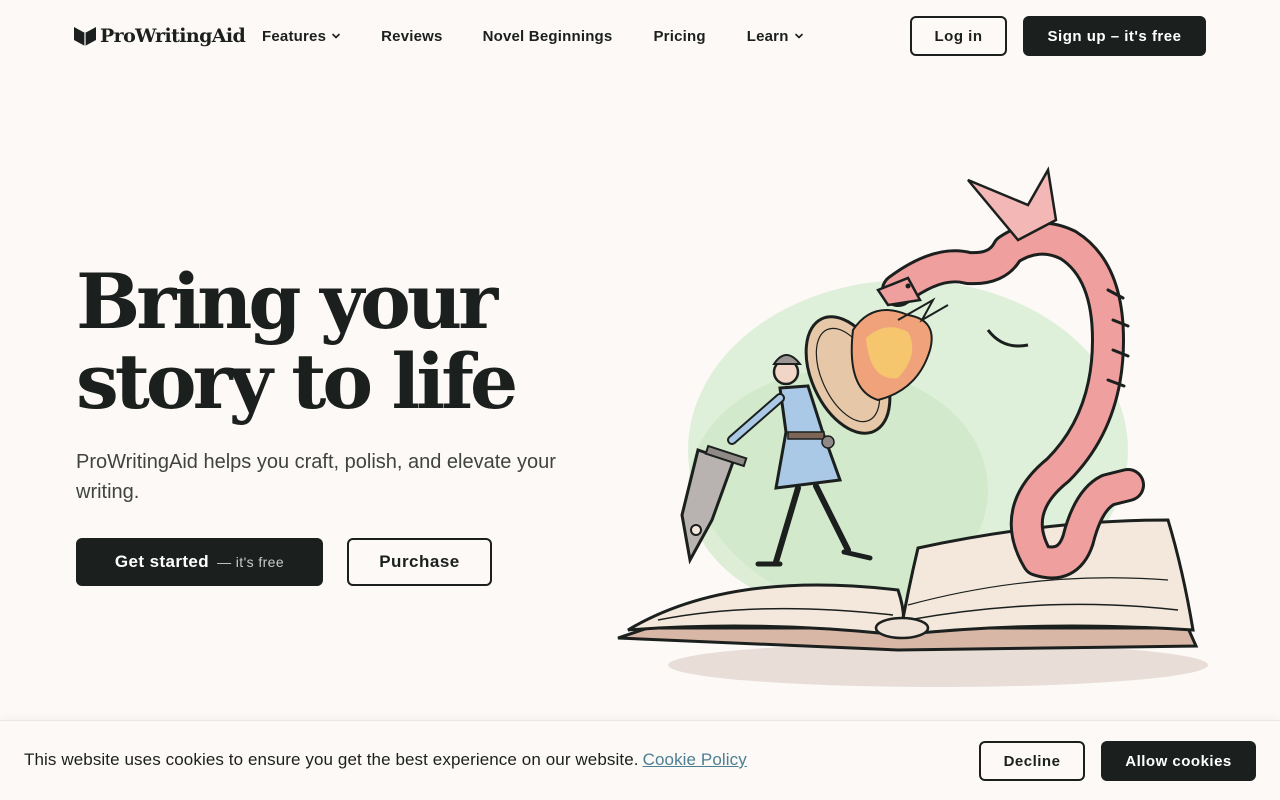 Image resolution: width=1280 pixels, height=800 pixels. I want to click on nav-item-pricing: Pricing, so click(679, 36).